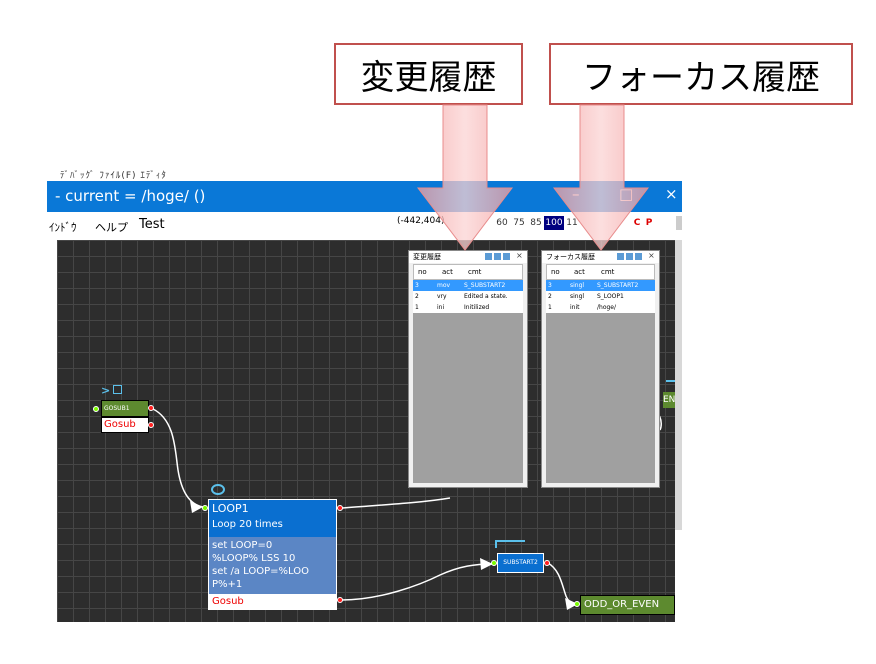 The width and height of the screenshot is (876, 664). I want to click on gosub1-input-pin, so click(96, 409).